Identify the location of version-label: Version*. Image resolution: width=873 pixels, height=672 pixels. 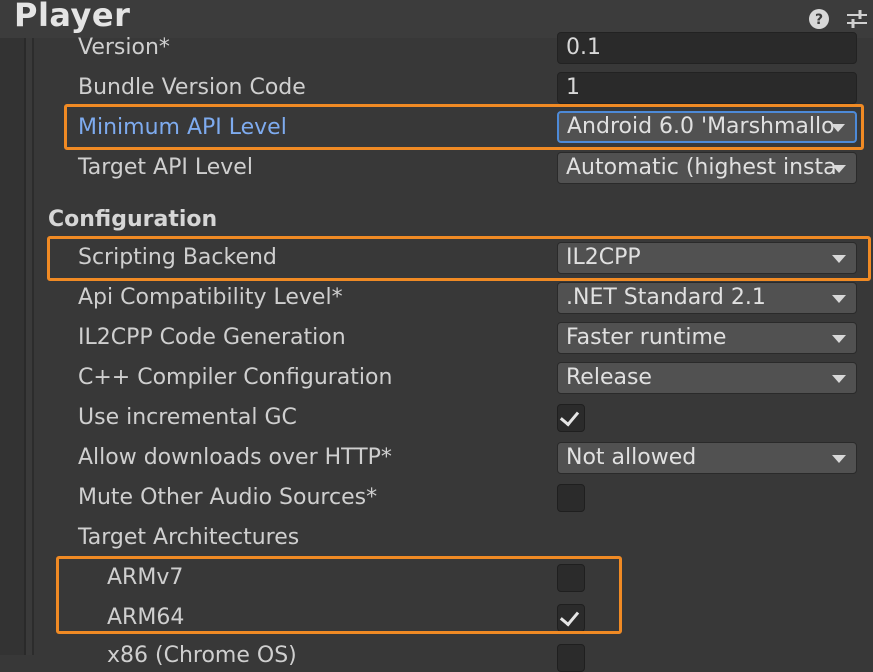
(124, 47).